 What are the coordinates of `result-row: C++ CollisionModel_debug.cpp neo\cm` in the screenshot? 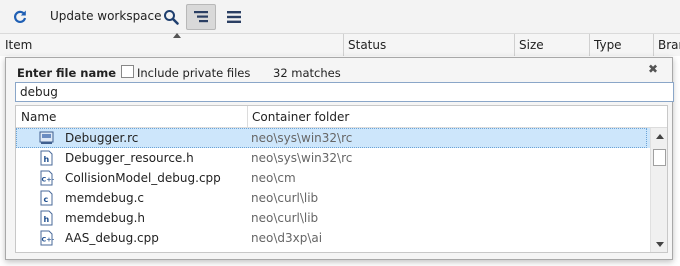 It's located at (333, 178).